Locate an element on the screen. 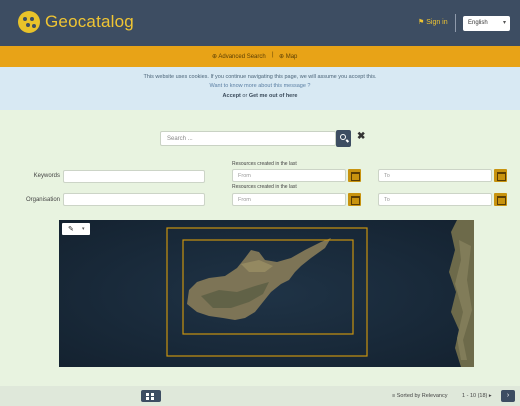  from-date-field-1: From is located at coordinates (289, 175).